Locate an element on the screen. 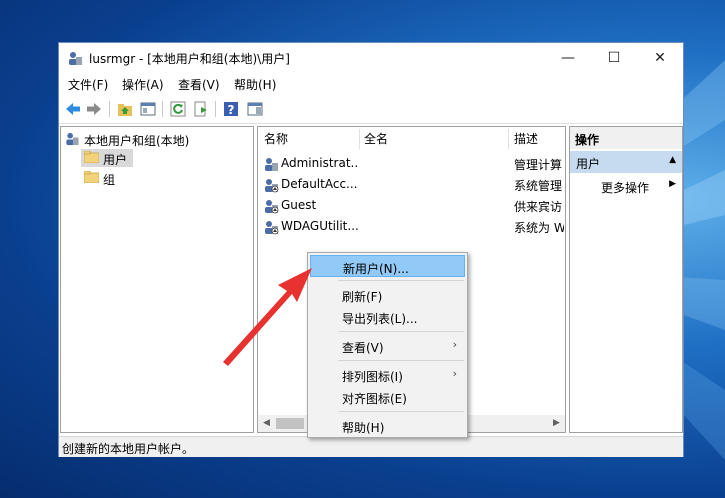 The height and width of the screenshot is (498, 725). tree-item-label: 组 is located at coordinates (109, 180).